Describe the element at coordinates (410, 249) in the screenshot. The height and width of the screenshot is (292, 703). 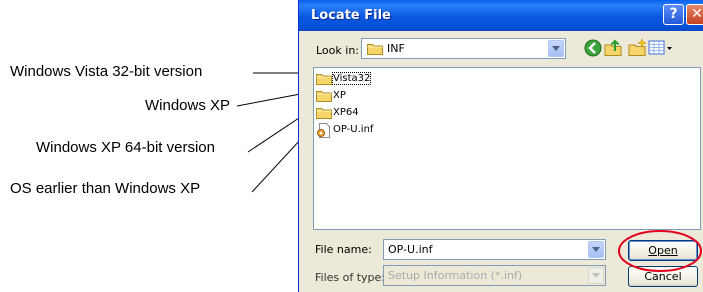
I see `file-name-value: OP-U.inf` at that location.